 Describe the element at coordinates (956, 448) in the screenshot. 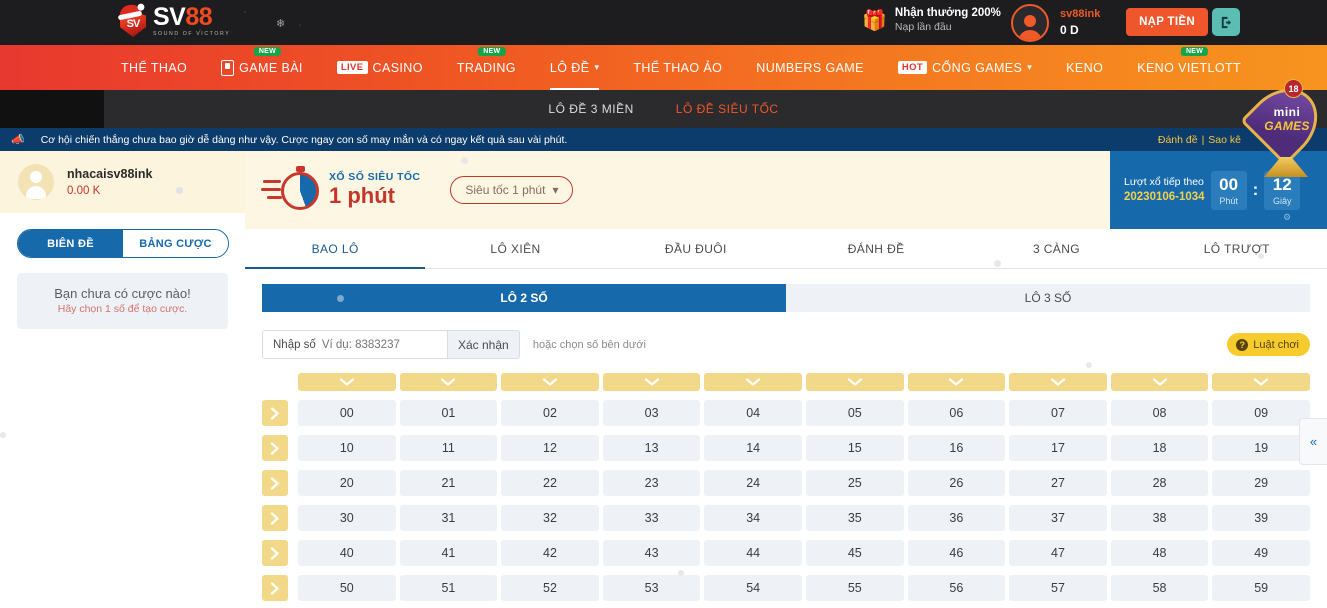

I see `number-cell: 16` at that location.